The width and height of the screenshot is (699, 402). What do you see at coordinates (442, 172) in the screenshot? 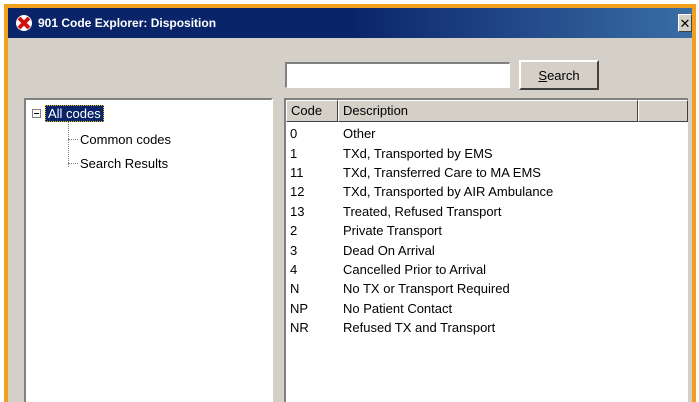
I see `description-cell: TXd, Transferred Care to MA EMS` at bounding box center [442, 172].